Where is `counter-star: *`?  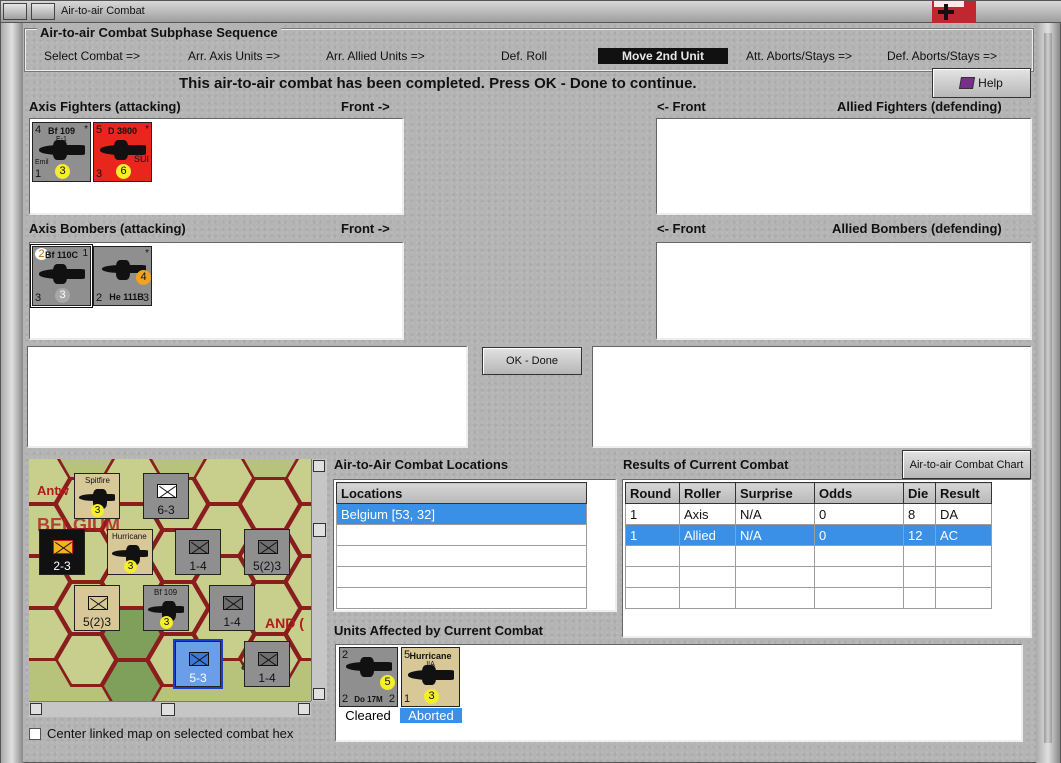 counter-star: * is located at coordinates (147, 129).